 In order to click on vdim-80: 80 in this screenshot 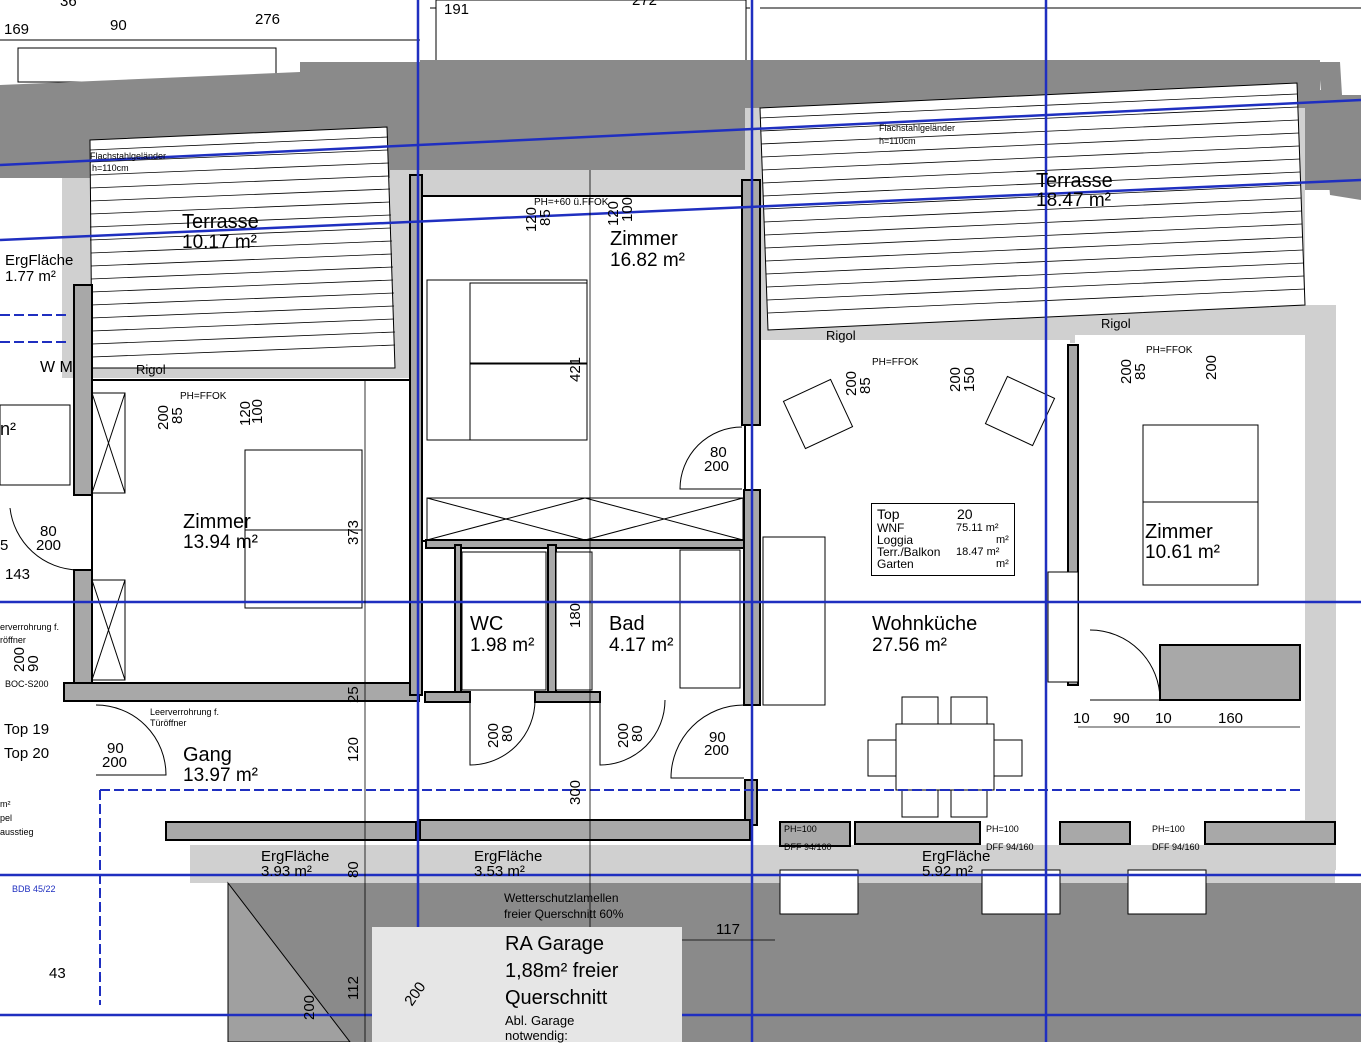, I will do `click(353, 869)`.